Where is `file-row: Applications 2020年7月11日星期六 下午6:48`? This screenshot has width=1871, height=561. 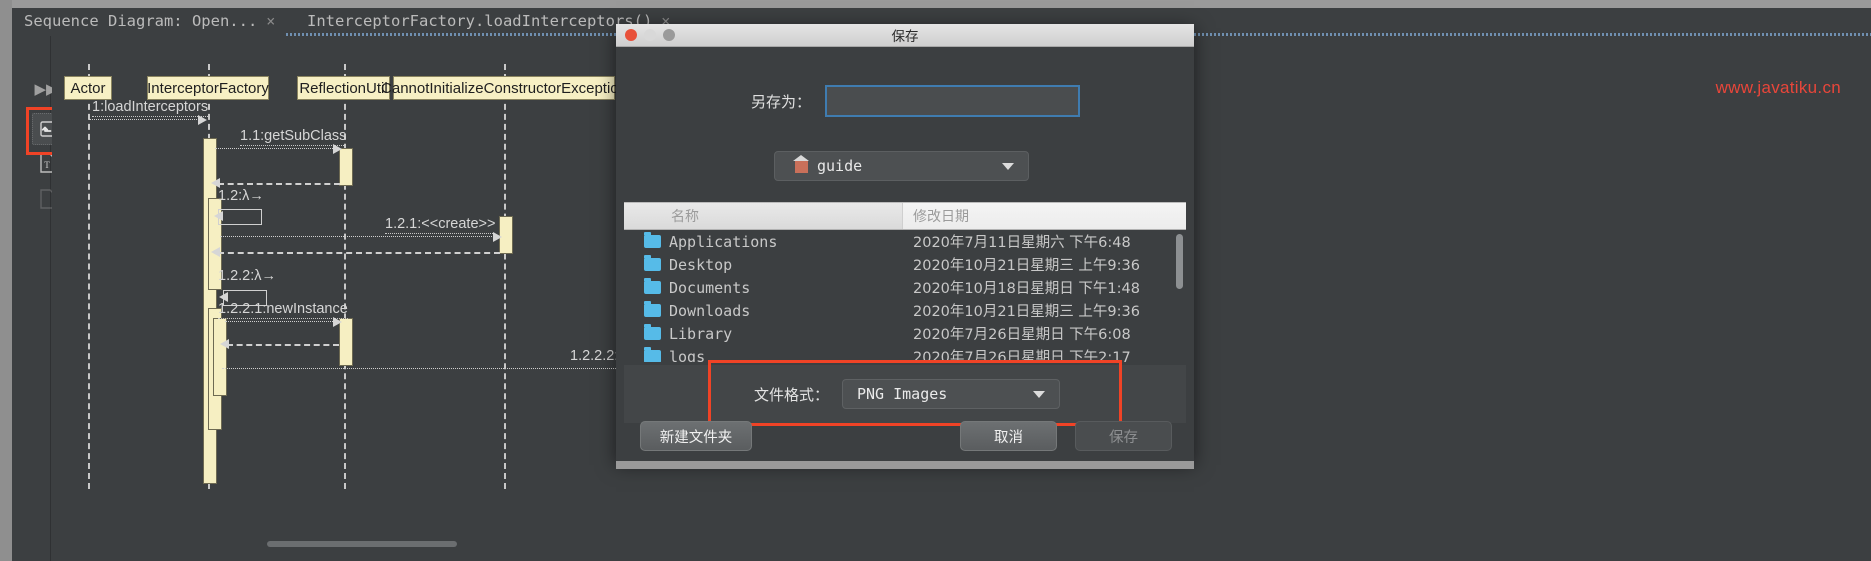 file-row: Applications 2020年7月11日星期六 下午6:48 is located at coordinates (905, 241).